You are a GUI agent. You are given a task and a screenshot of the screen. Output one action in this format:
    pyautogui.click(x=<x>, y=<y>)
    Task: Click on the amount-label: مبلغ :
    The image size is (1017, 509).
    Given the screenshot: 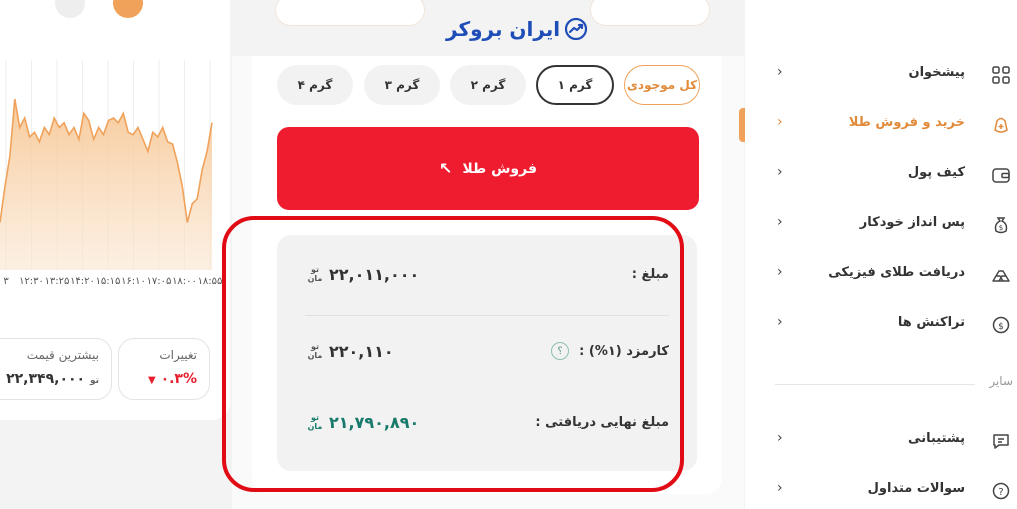 What is the action you would take?
    pyautogui.click(x=650, y=274)
    